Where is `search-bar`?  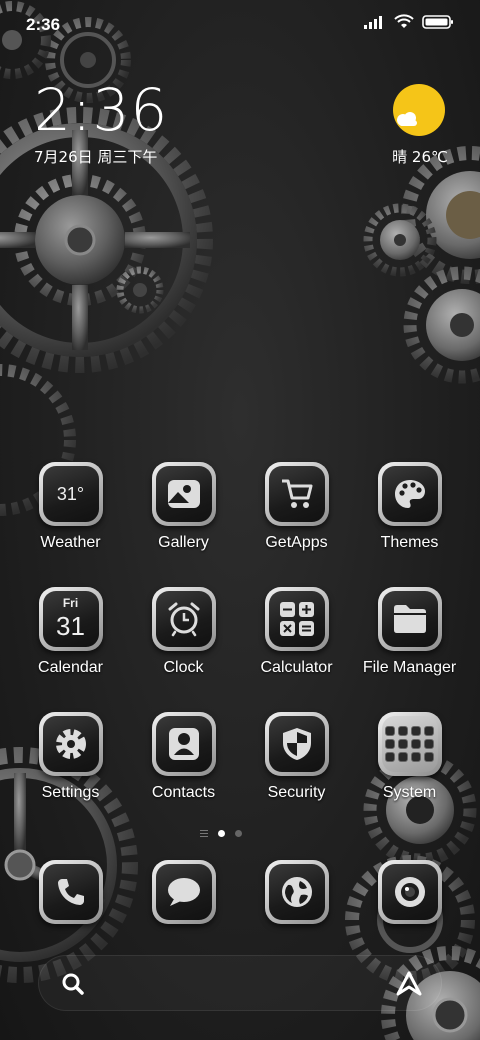 search-bar is located at coordinates (240, 983).